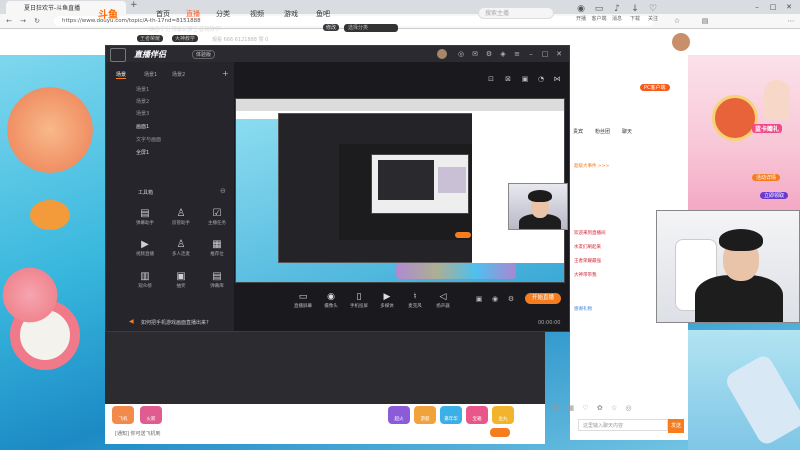 The height and width of the screenshot is (450, 800). Describe the element at coordinates (677, 21) in the screenshot. I see `favorites-icon: ☆` at that location.